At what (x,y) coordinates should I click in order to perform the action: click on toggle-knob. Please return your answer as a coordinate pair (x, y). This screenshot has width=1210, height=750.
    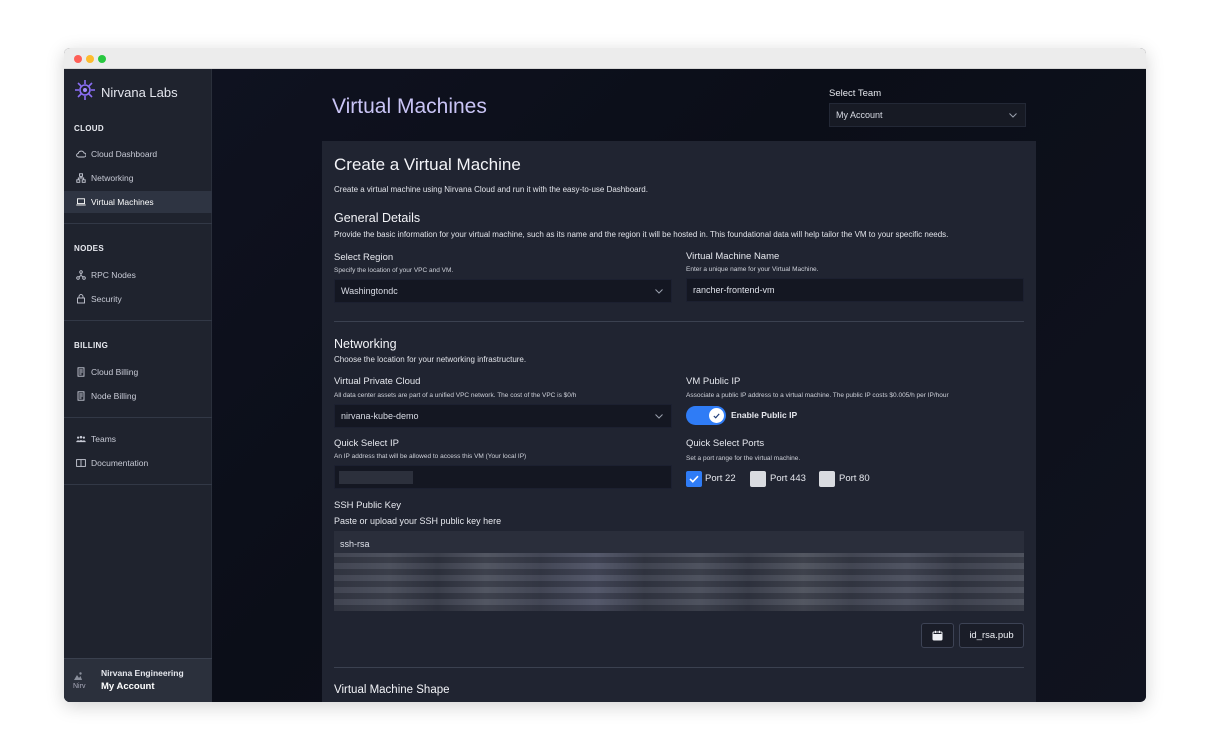
    Looking at the image, I should click on (716, 415).